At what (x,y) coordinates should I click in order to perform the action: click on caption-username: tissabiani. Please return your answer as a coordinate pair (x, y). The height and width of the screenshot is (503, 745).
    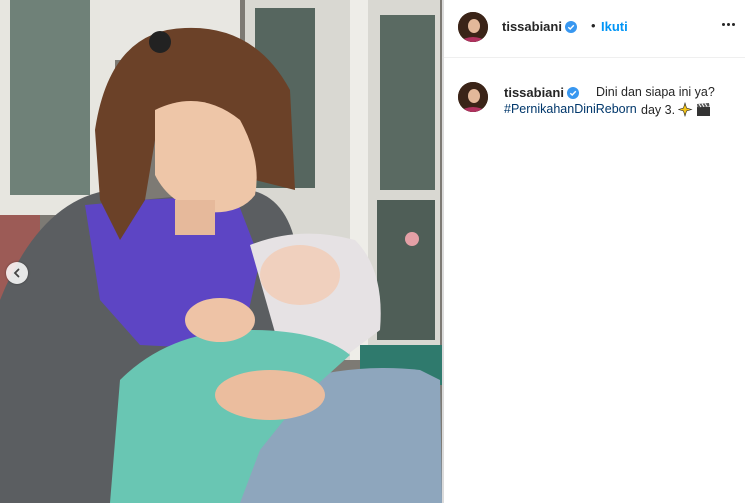
    Looking at the image, I should click on (541, 92).